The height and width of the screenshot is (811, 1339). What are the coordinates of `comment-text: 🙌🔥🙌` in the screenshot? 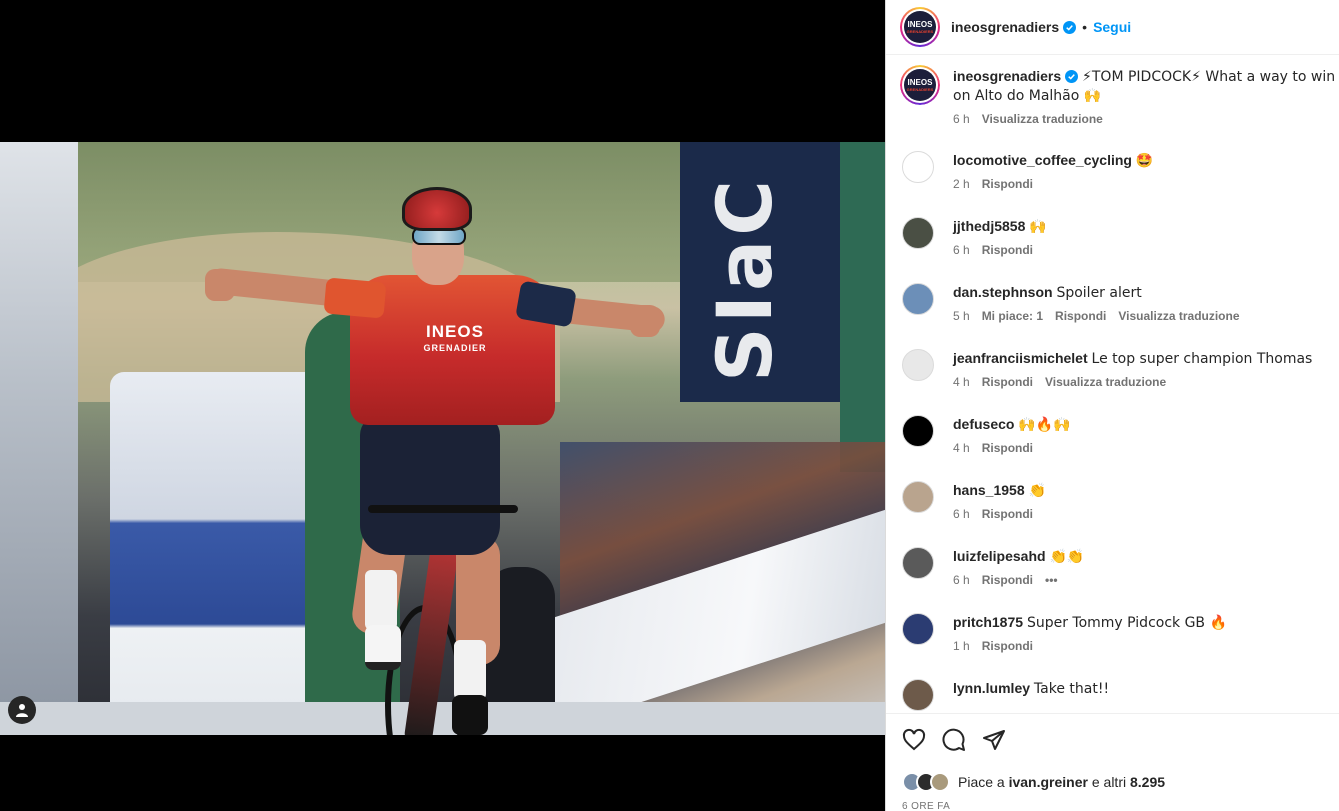 It's located at (1044, 425).